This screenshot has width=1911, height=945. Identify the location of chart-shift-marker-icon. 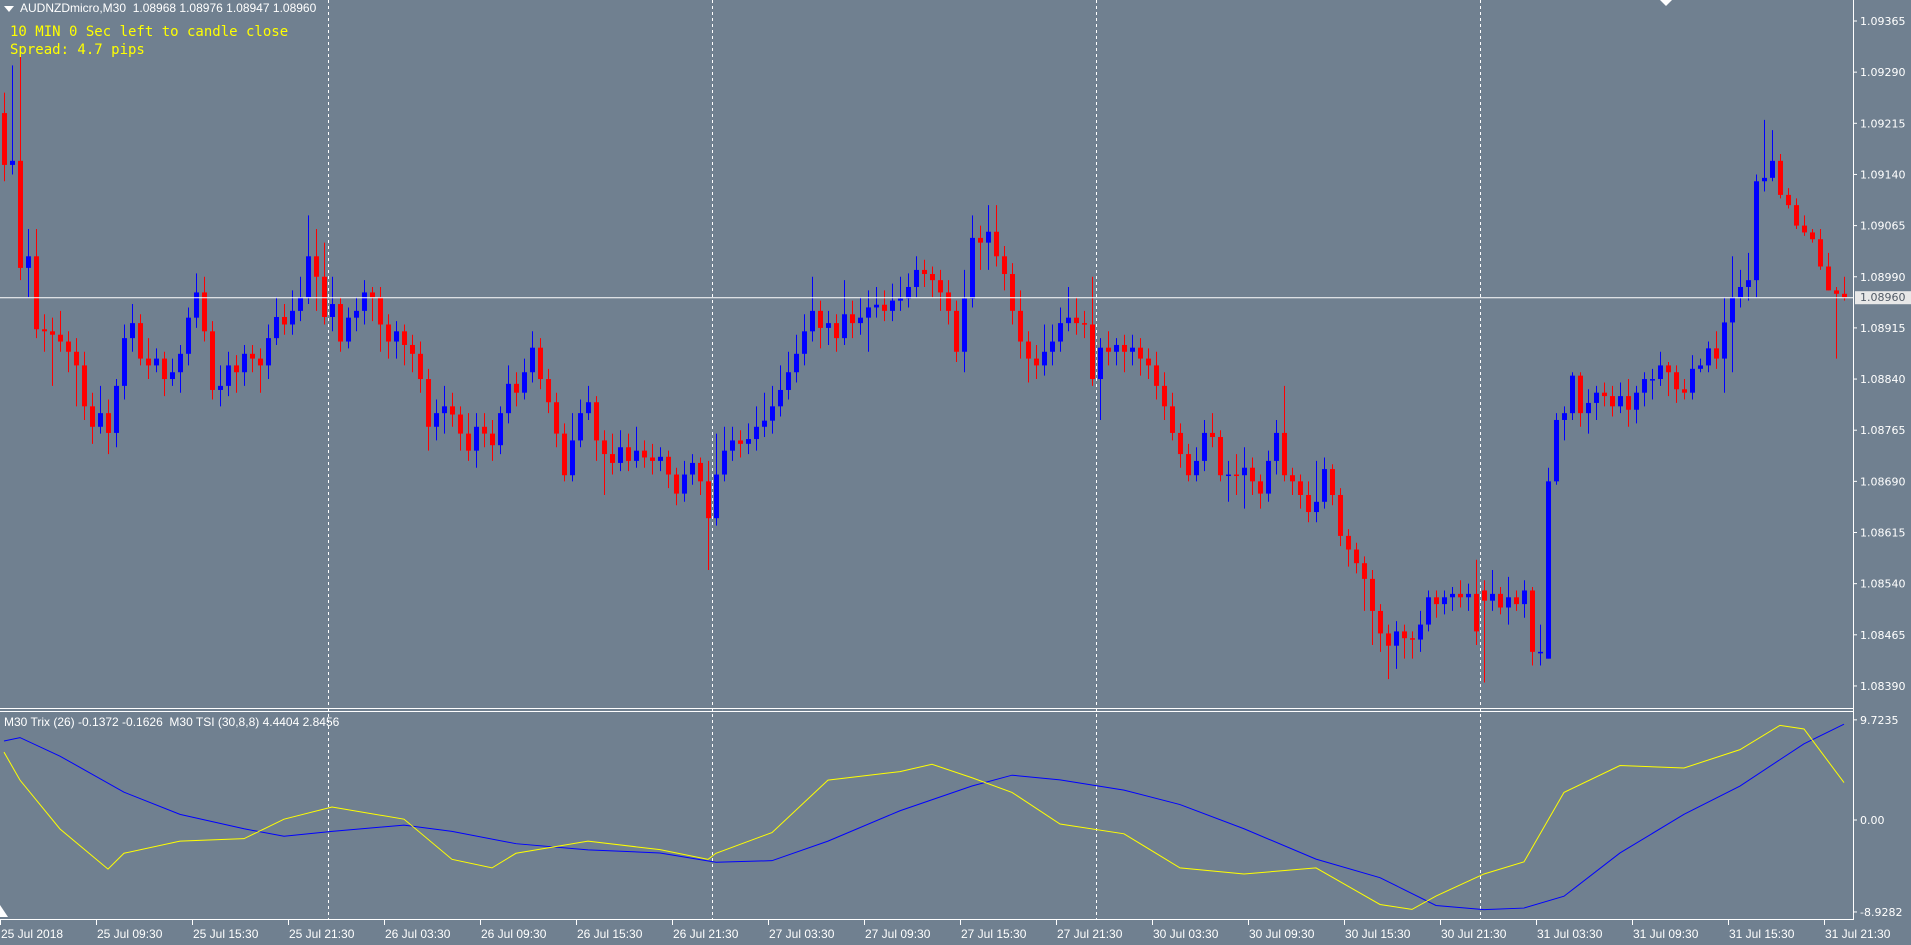
(1666, 3).